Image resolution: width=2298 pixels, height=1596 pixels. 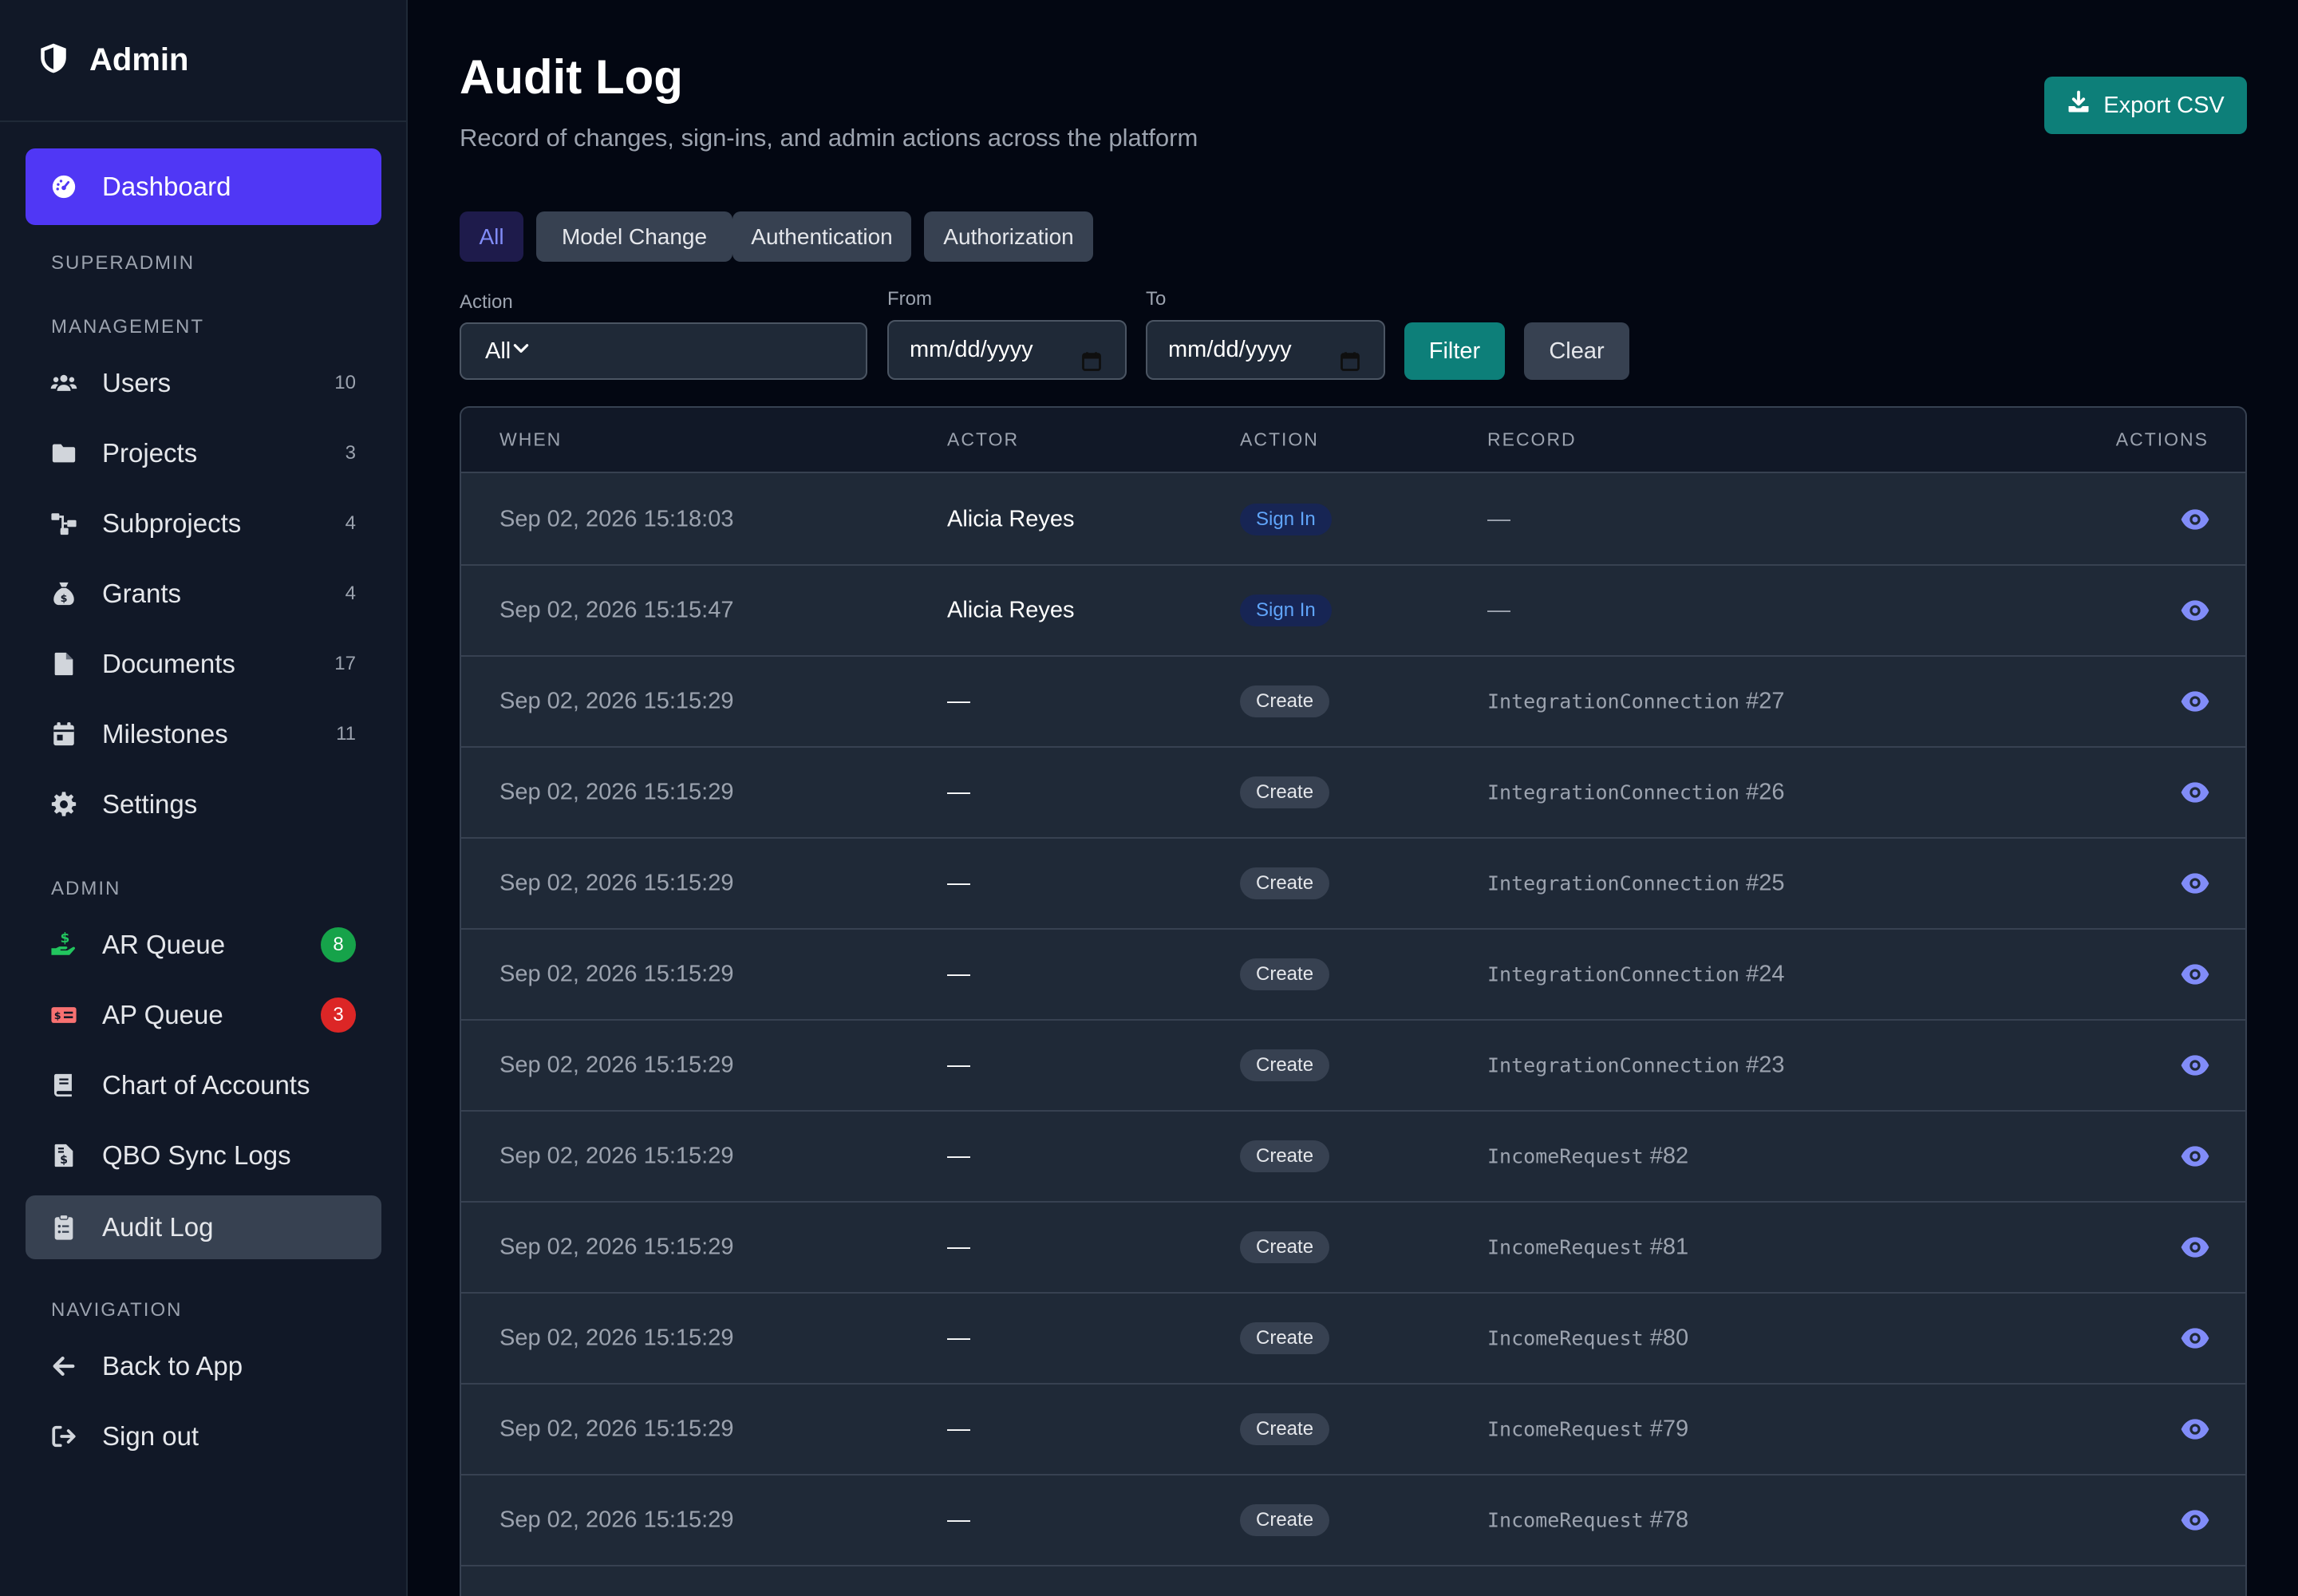 I want to click on tab-model-change: Model Change, so click(x=634, y=236).